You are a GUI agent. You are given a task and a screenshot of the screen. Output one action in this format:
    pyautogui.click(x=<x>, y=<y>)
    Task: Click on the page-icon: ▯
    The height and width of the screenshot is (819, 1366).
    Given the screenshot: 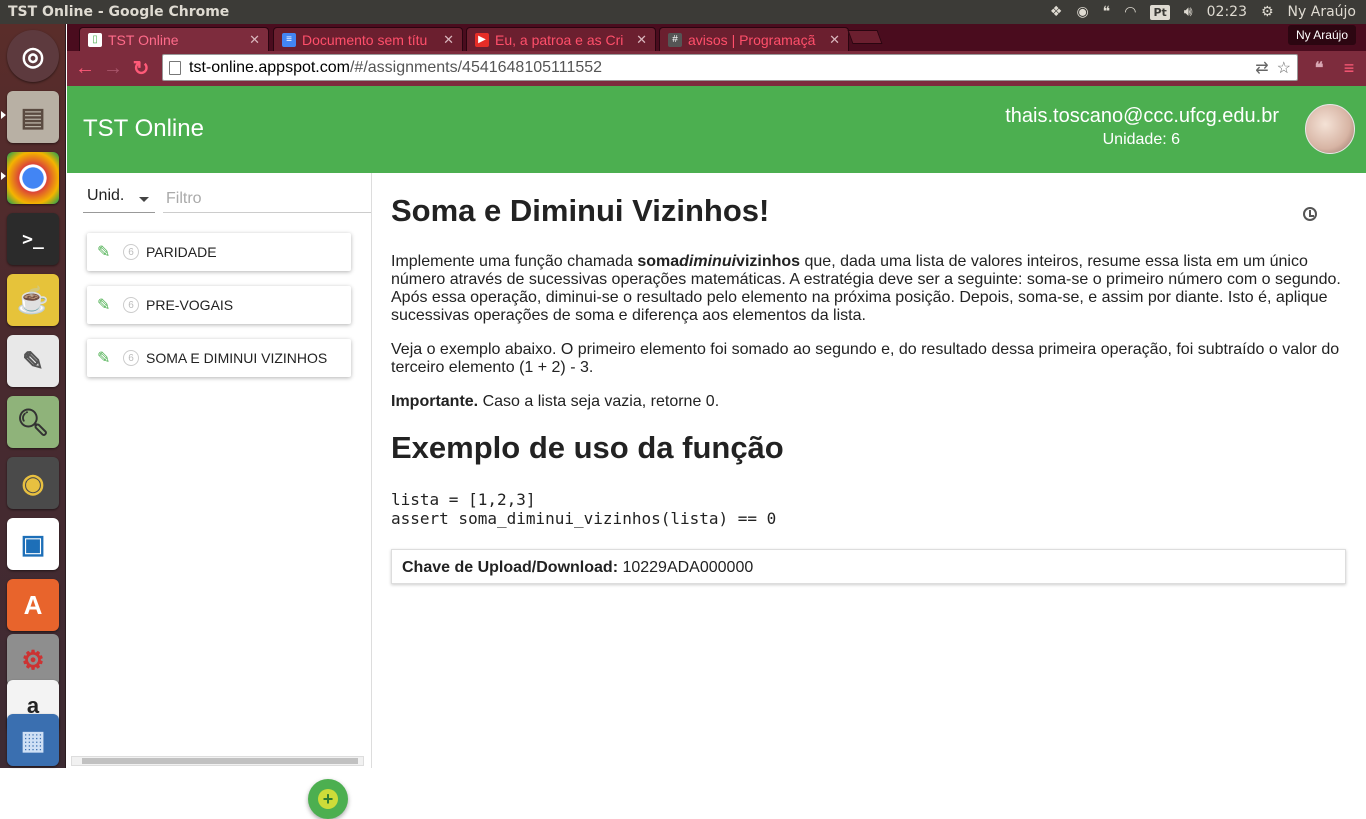 What is the action you would take?
    pyautogui.click(x=95, y=39)
    